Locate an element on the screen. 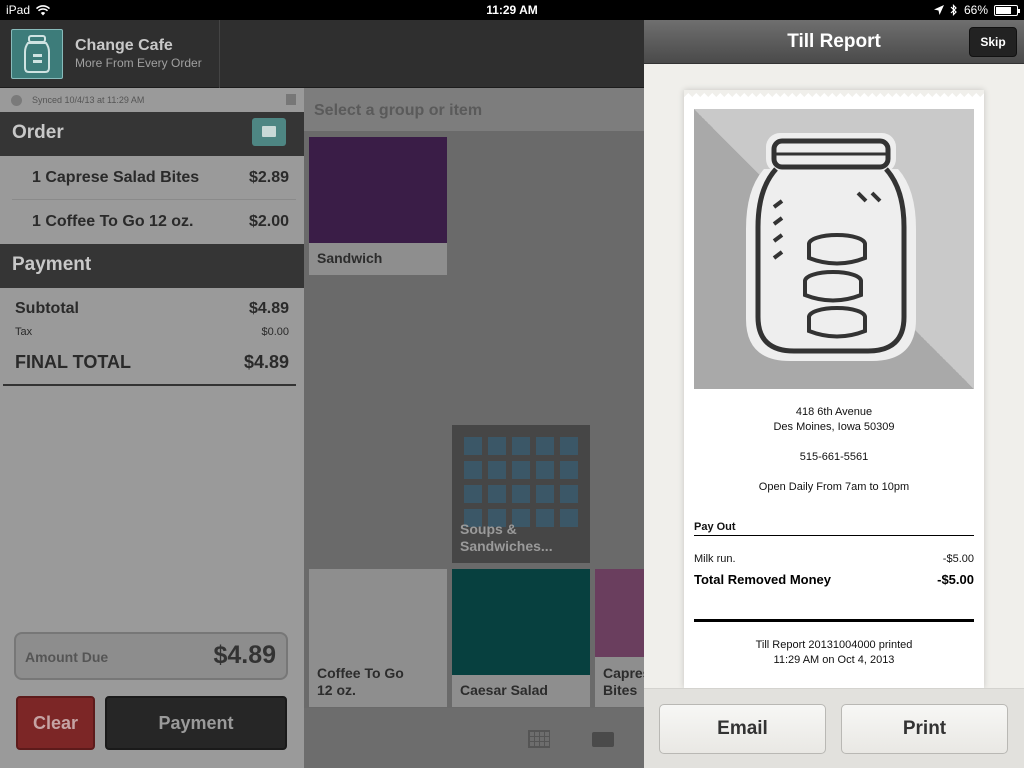  tile-view-icon is located at coordinates (603, 739).